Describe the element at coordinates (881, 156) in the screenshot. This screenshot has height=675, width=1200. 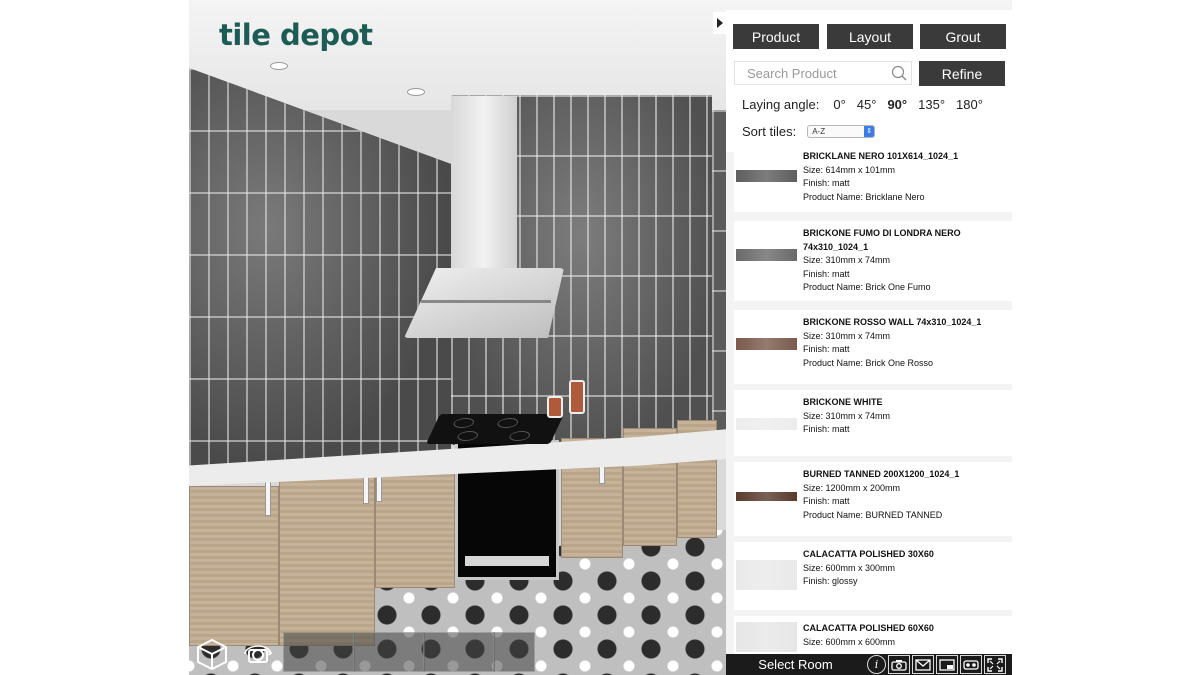
I see `product-title: BRICKLANE NERO 101X614_1024_1` at that location.